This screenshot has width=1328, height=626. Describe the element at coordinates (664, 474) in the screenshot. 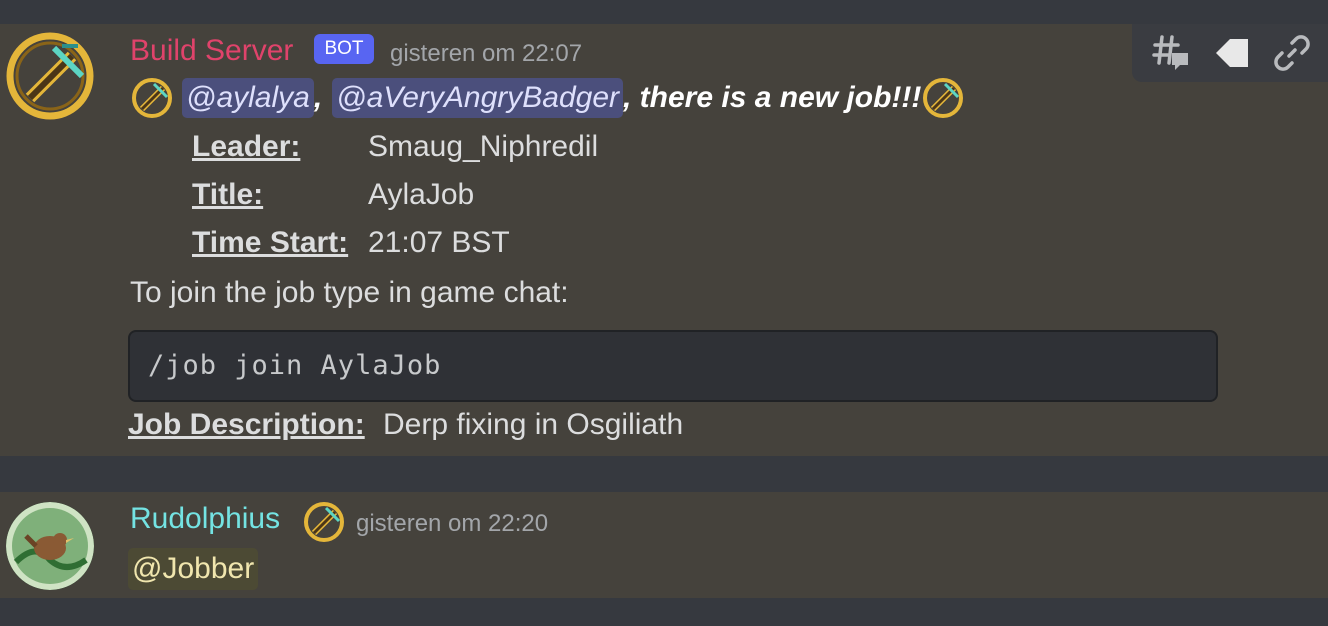

I see `message-separator` at that location.